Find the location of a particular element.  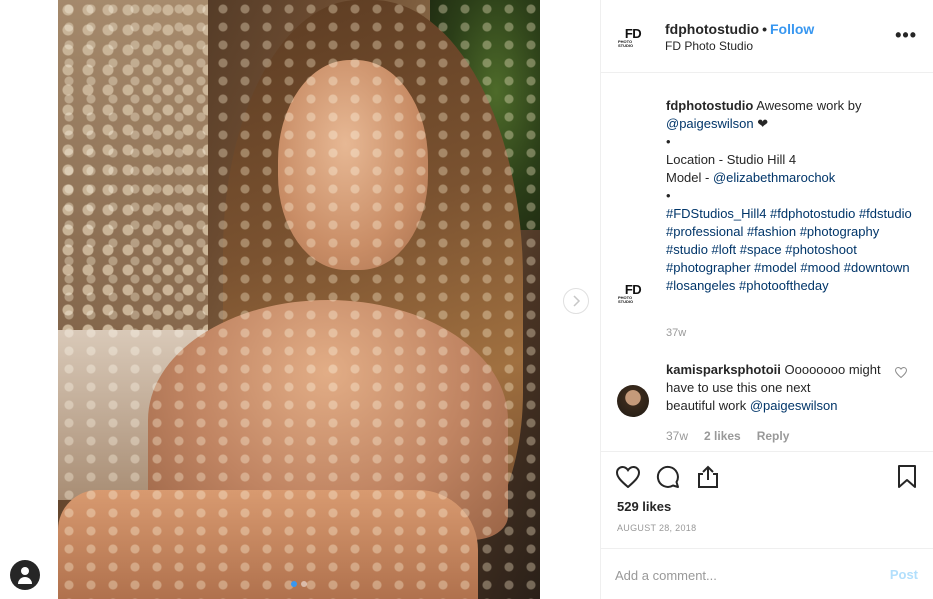

share-icon is located at coordinates (708, 476).